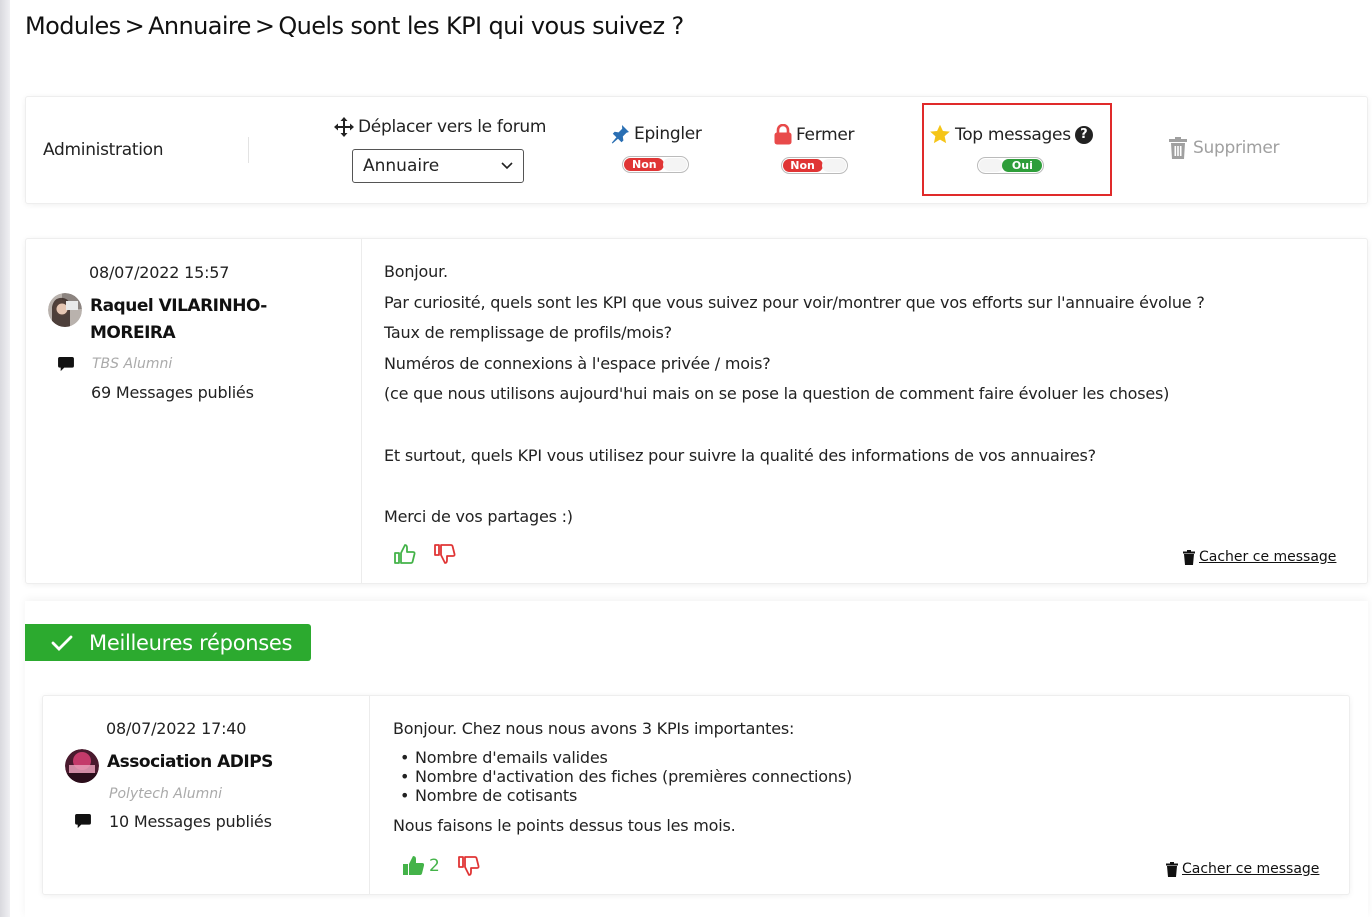 This screenshot has width=1372, height=917. What do you see at coordinates (940, 134) in the screenshot?
I see `star-icon` at bounding box center [940, 134].